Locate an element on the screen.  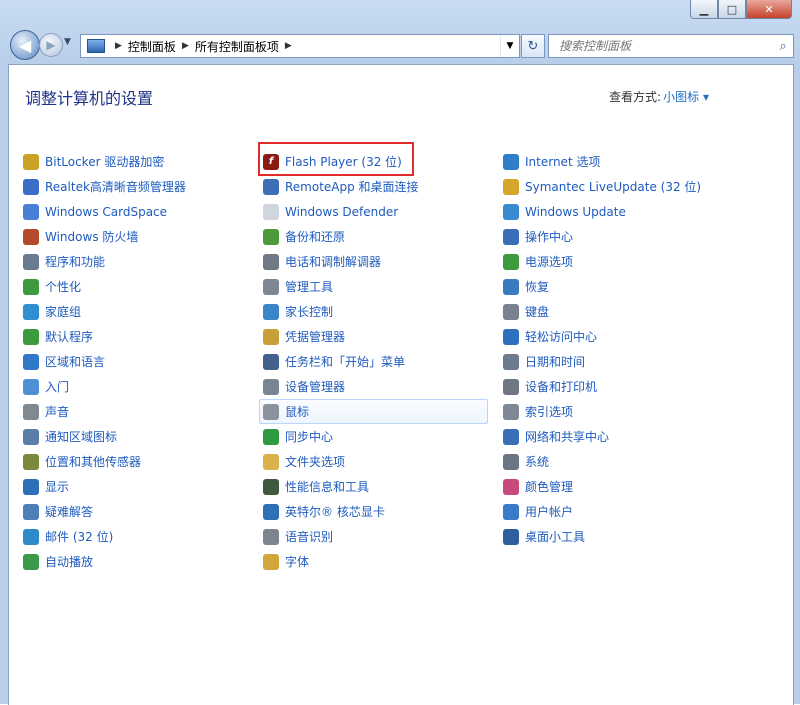
control-panel-item: 电源选项 is located at coordinates (602, 261).